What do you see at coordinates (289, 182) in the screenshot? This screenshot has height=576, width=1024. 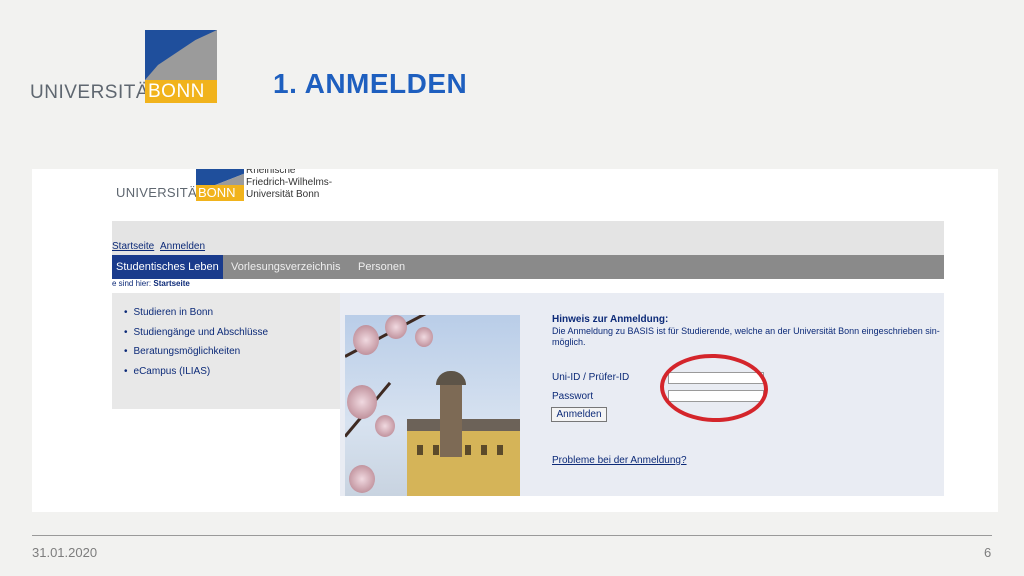 I see `subtitle-line: Friedrich-Wilhelms-` at bounding box center [289, 182].